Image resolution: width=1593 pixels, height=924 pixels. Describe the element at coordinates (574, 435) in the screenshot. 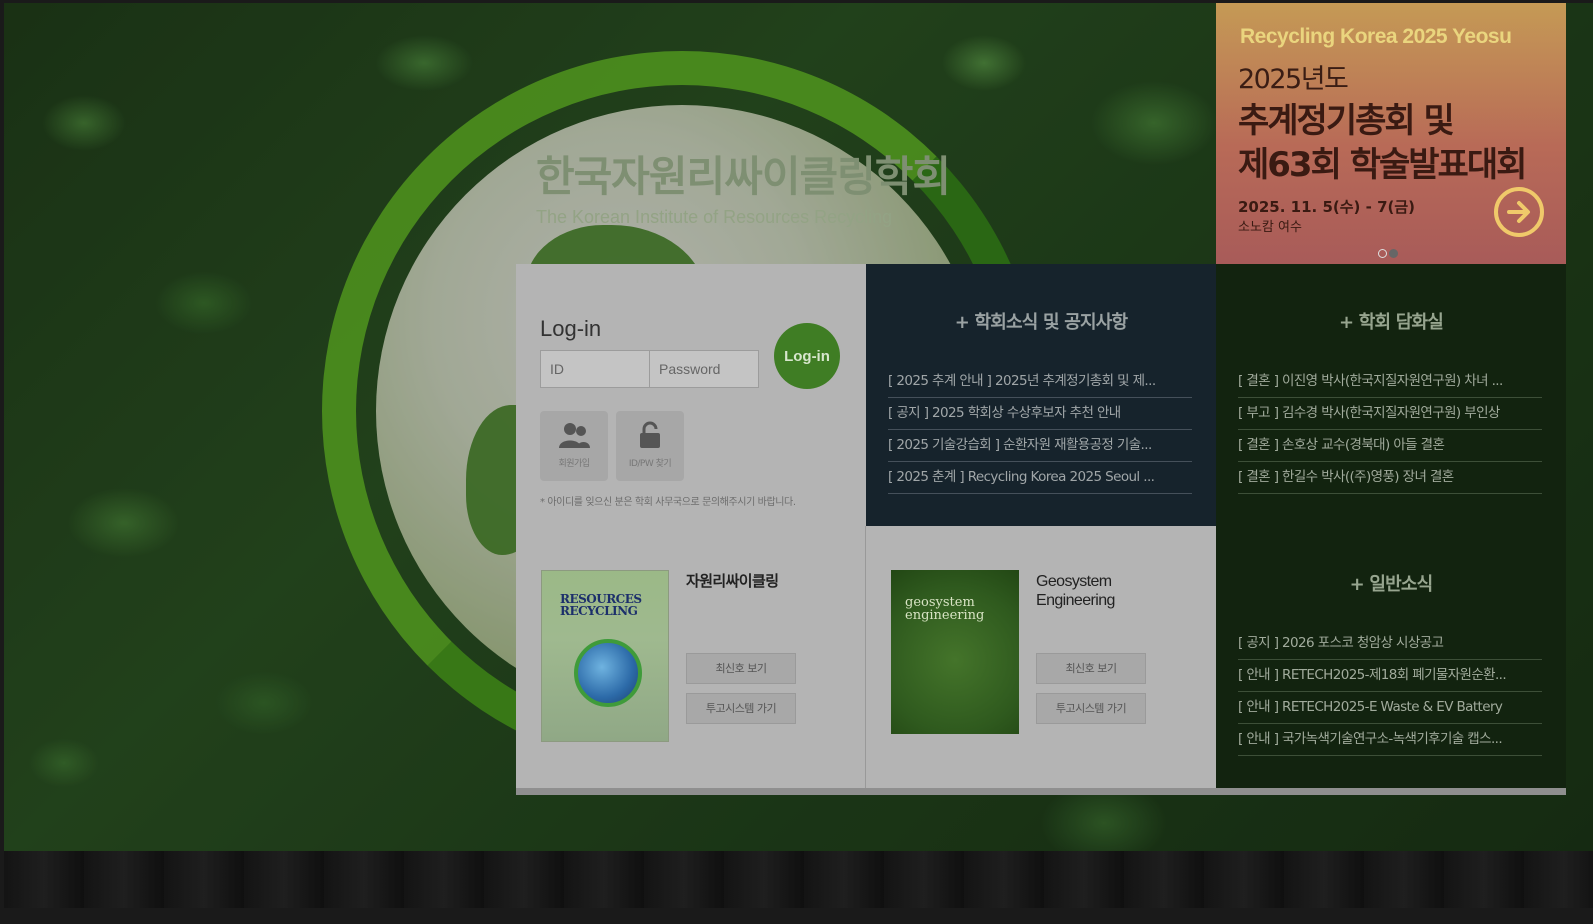

I see `users-icon` at that location.